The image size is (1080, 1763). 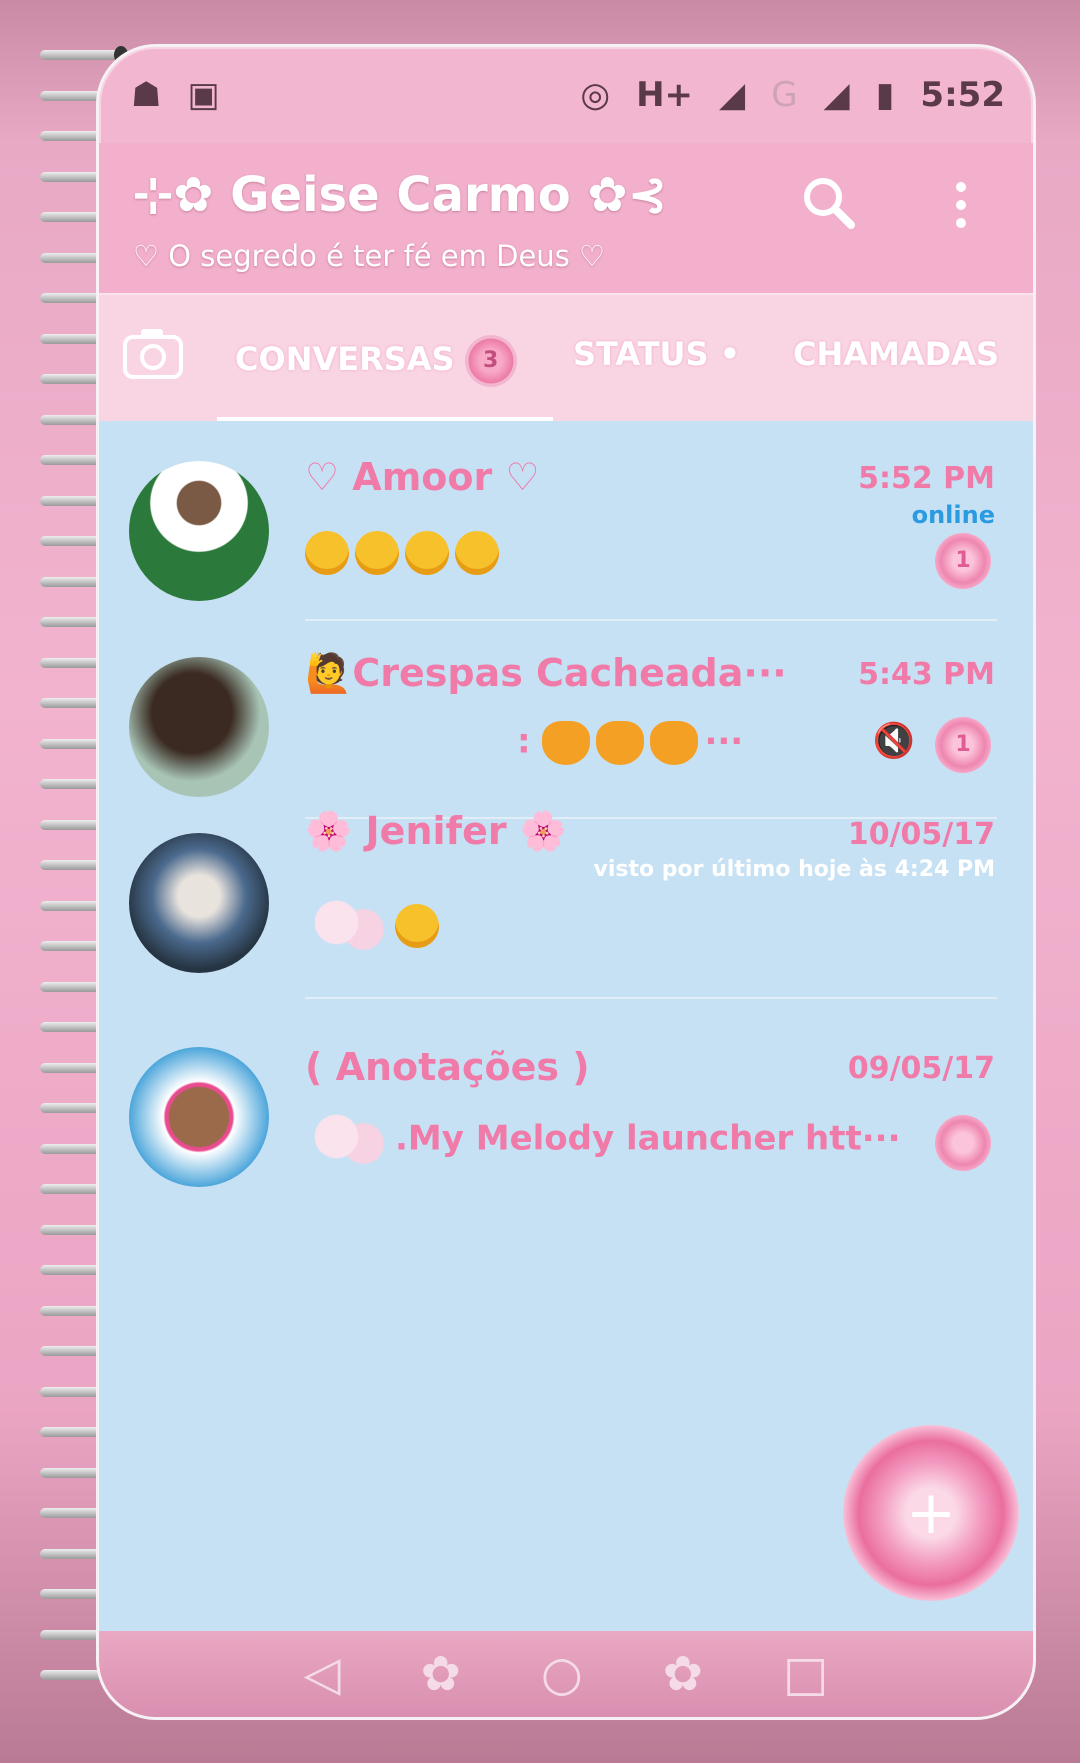 I want to click on clock: 5:52, so click(x=962, y=95).